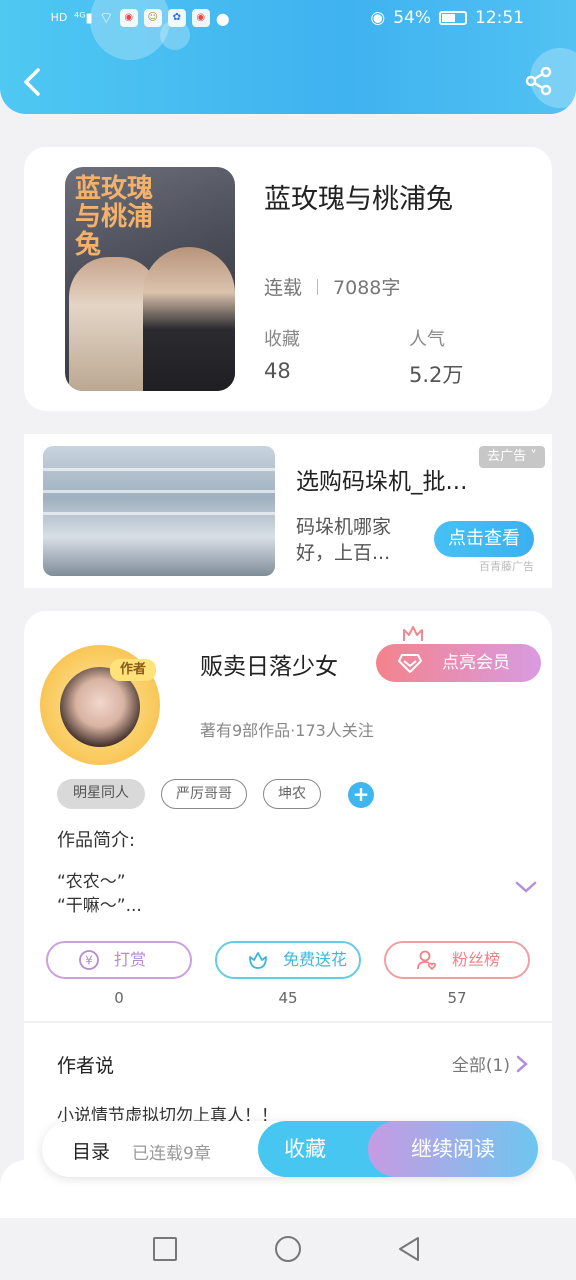 The height and width of the screenshot is (1280, 576). Describe the element at coordinates (412, 18) in the screenshot. I see `battery-percent: 54%` at that location.